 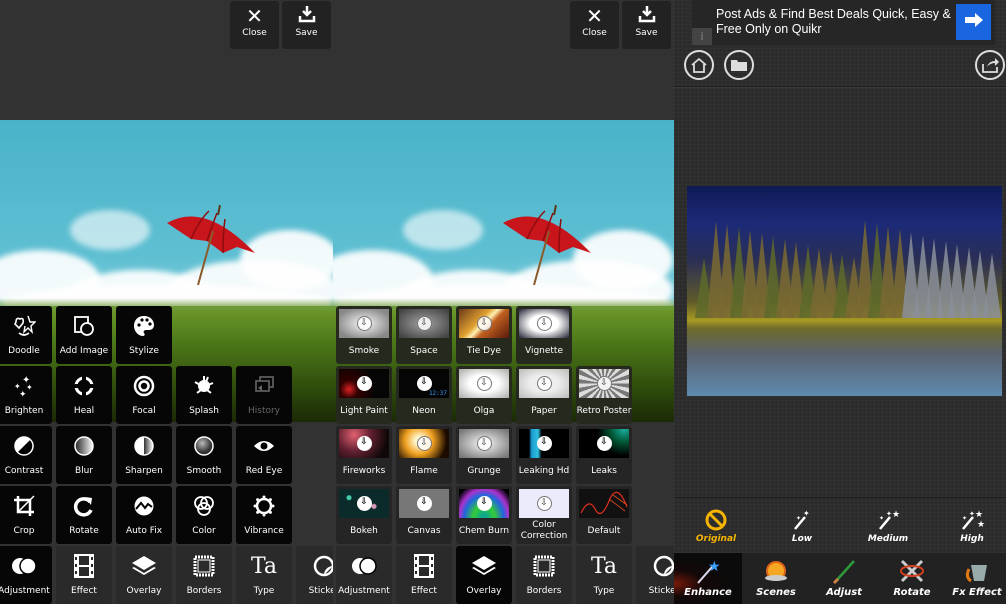 What do you see at coordinates (204, 575) in the screenshot?
I see `tool-borders: Borders` at bounding box center [204, 575].